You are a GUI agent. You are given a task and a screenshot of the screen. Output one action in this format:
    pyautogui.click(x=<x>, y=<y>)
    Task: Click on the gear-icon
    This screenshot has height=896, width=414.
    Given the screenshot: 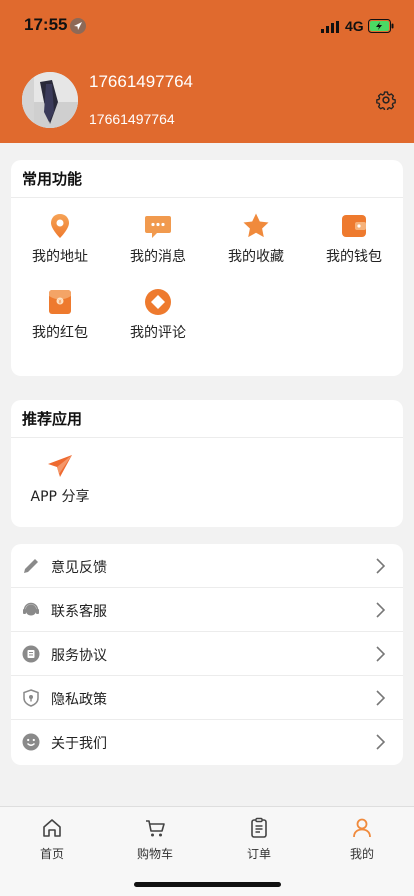 What is the action you would take?
    pyautogui.click(x=386, y=100)
    